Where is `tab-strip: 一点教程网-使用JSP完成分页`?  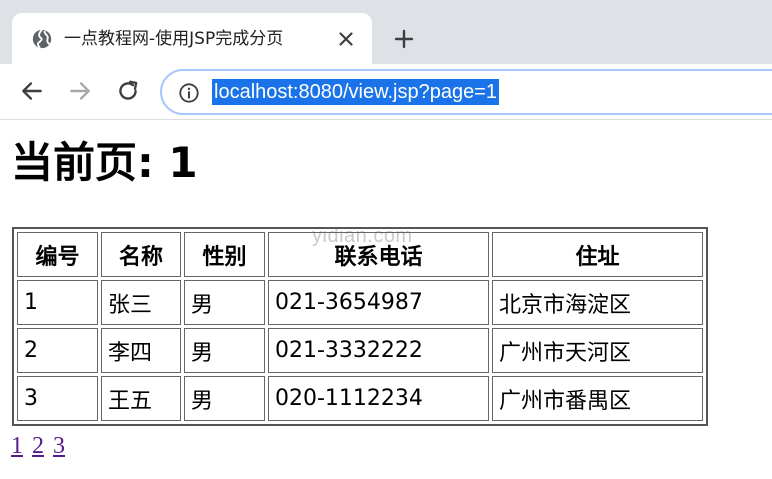 tab-strip: 一点教程网-使用JSP完成分页 is located at coordinates (386, 32).